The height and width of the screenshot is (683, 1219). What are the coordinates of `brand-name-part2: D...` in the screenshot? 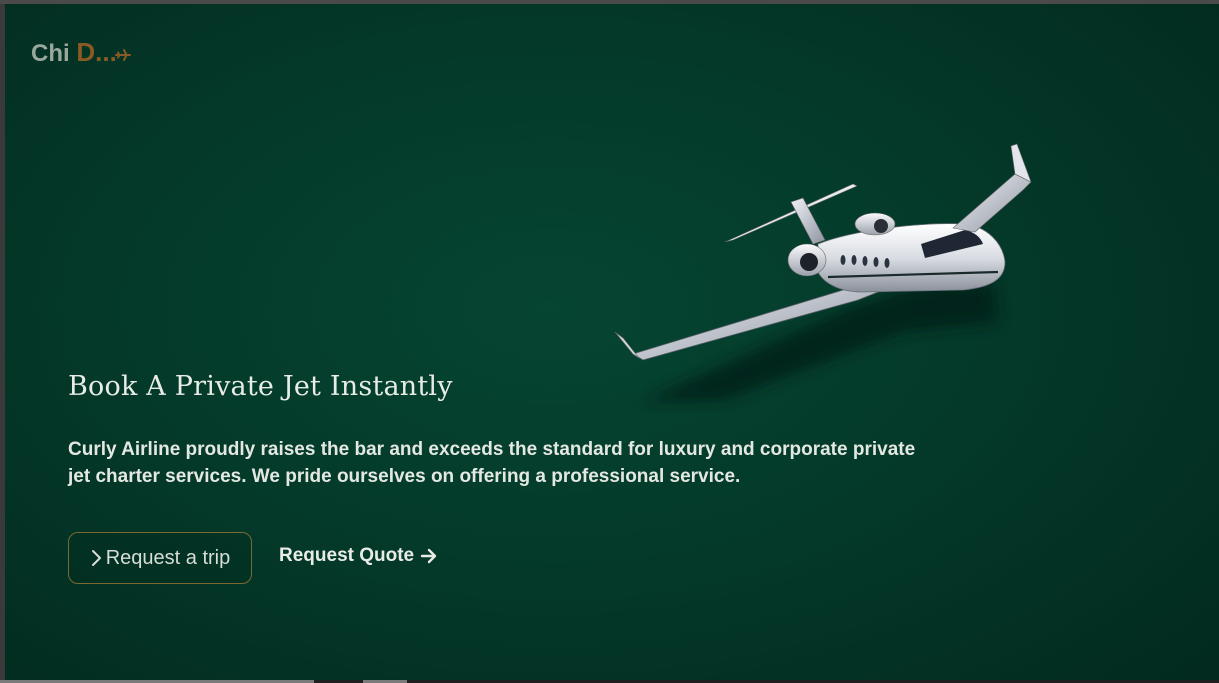 It's located at (96, 52).